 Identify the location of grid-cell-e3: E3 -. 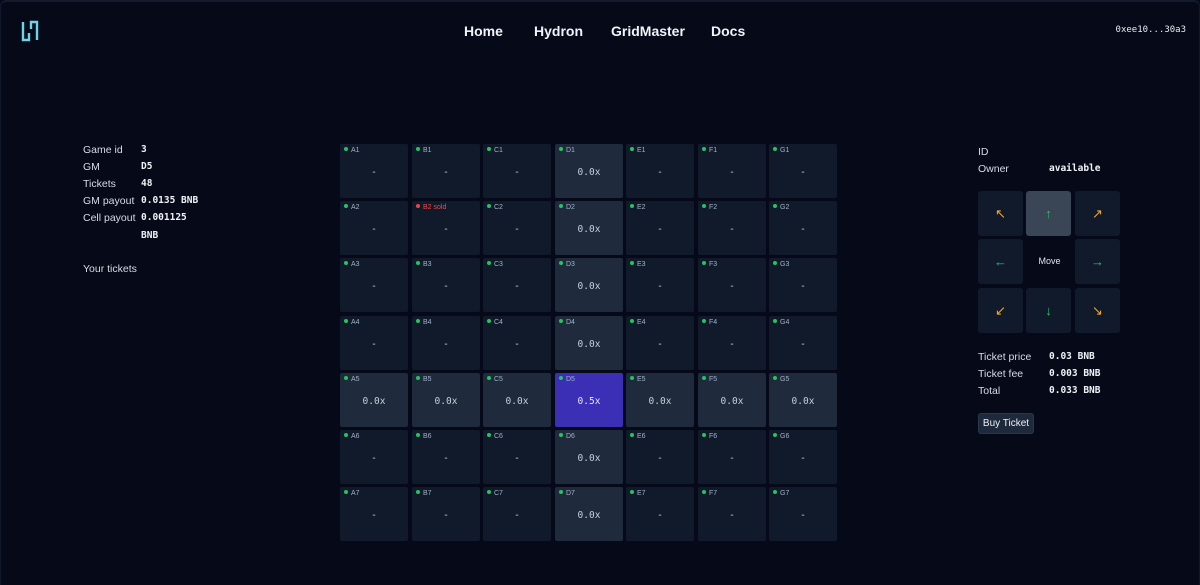
(660, 285).